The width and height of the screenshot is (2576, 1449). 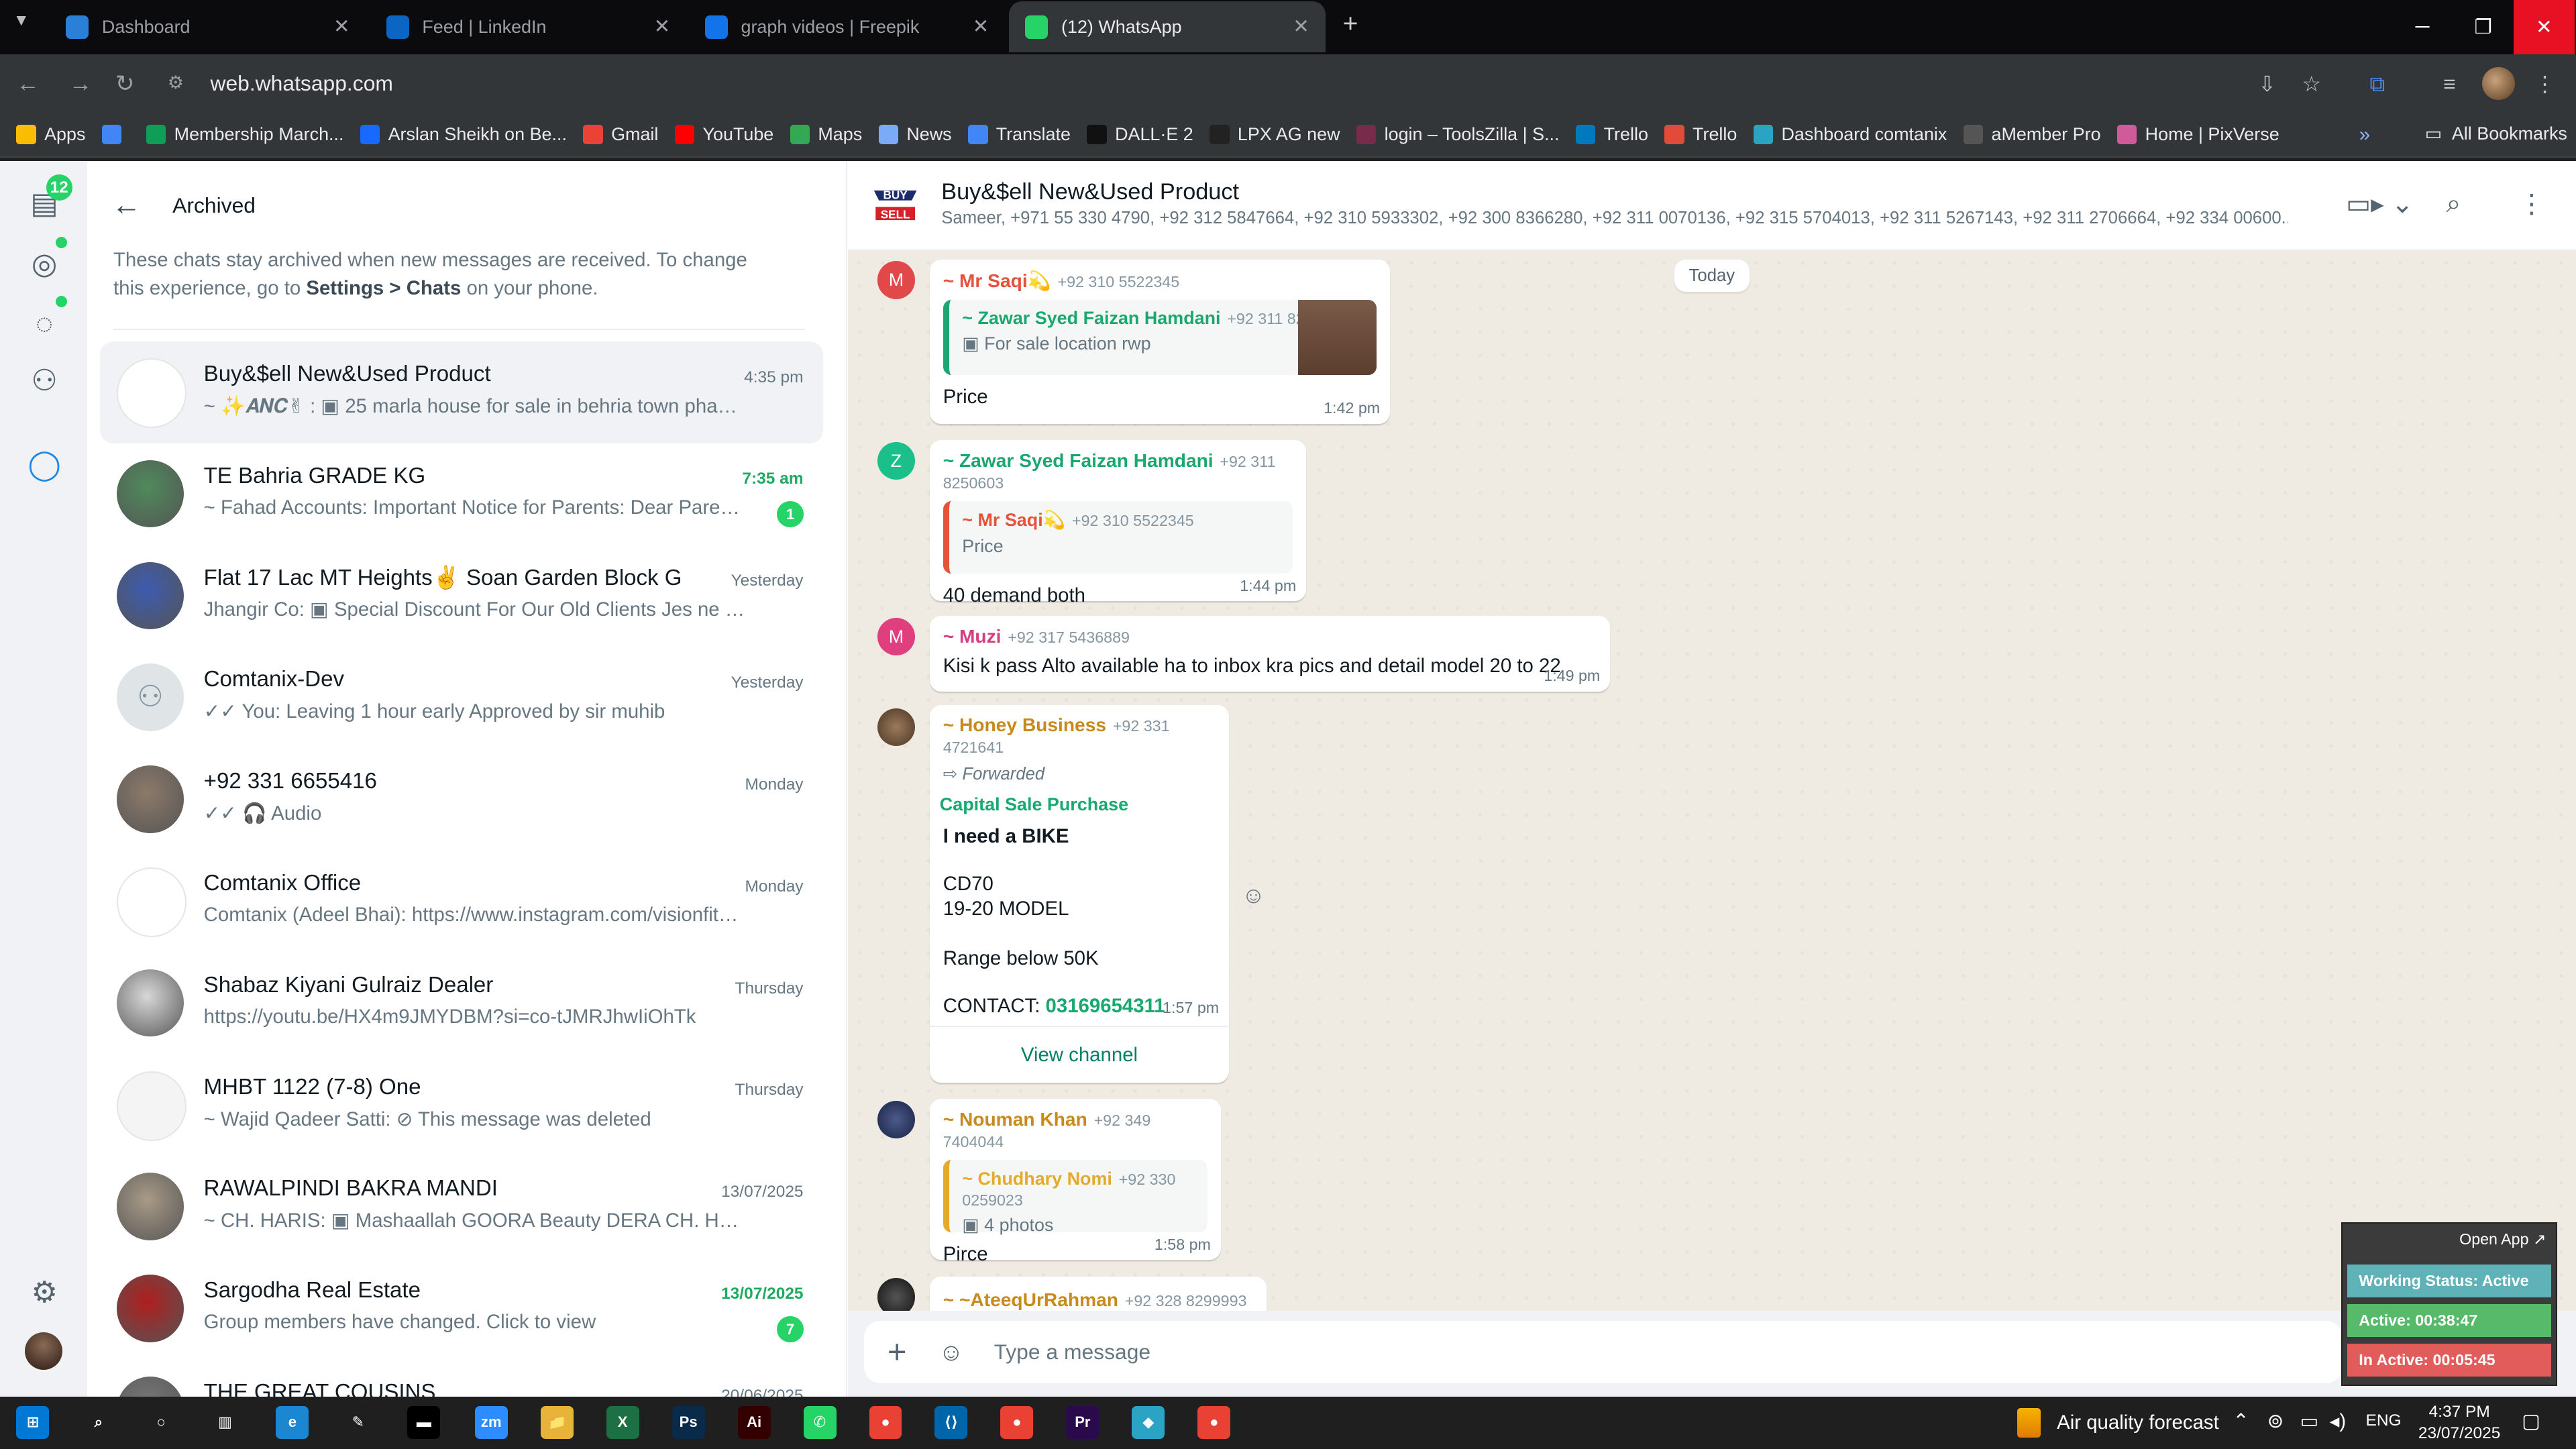 I want to click on bookmark-item: Dashboard comtanix, so click(x=1850, y=134).